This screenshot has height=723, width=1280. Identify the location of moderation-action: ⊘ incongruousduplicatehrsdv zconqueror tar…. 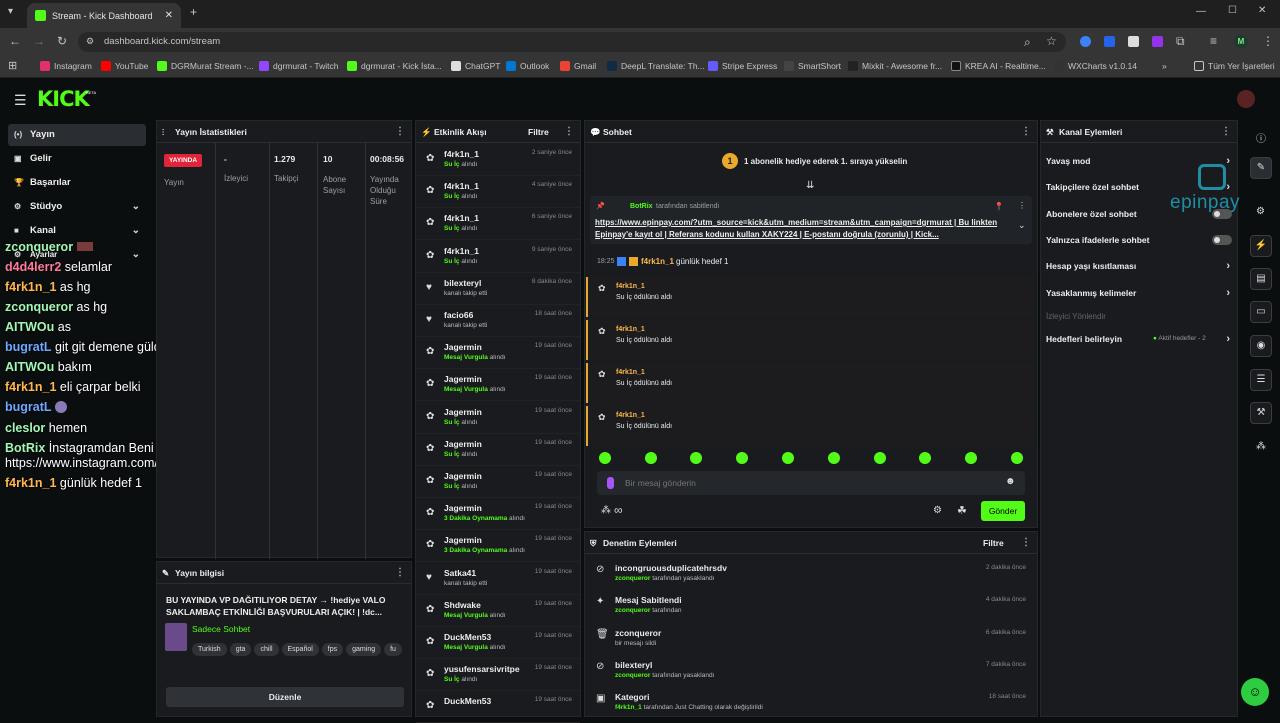
(811, 574).